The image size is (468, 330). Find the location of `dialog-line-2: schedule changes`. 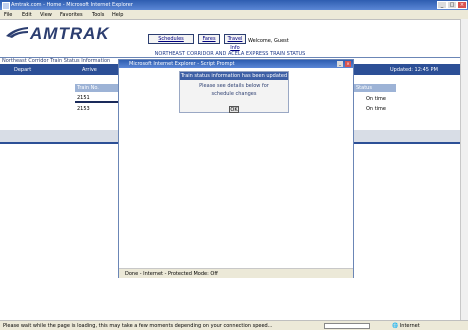

dialog-line-2: schedule changes is located at coordinates (234, 94).